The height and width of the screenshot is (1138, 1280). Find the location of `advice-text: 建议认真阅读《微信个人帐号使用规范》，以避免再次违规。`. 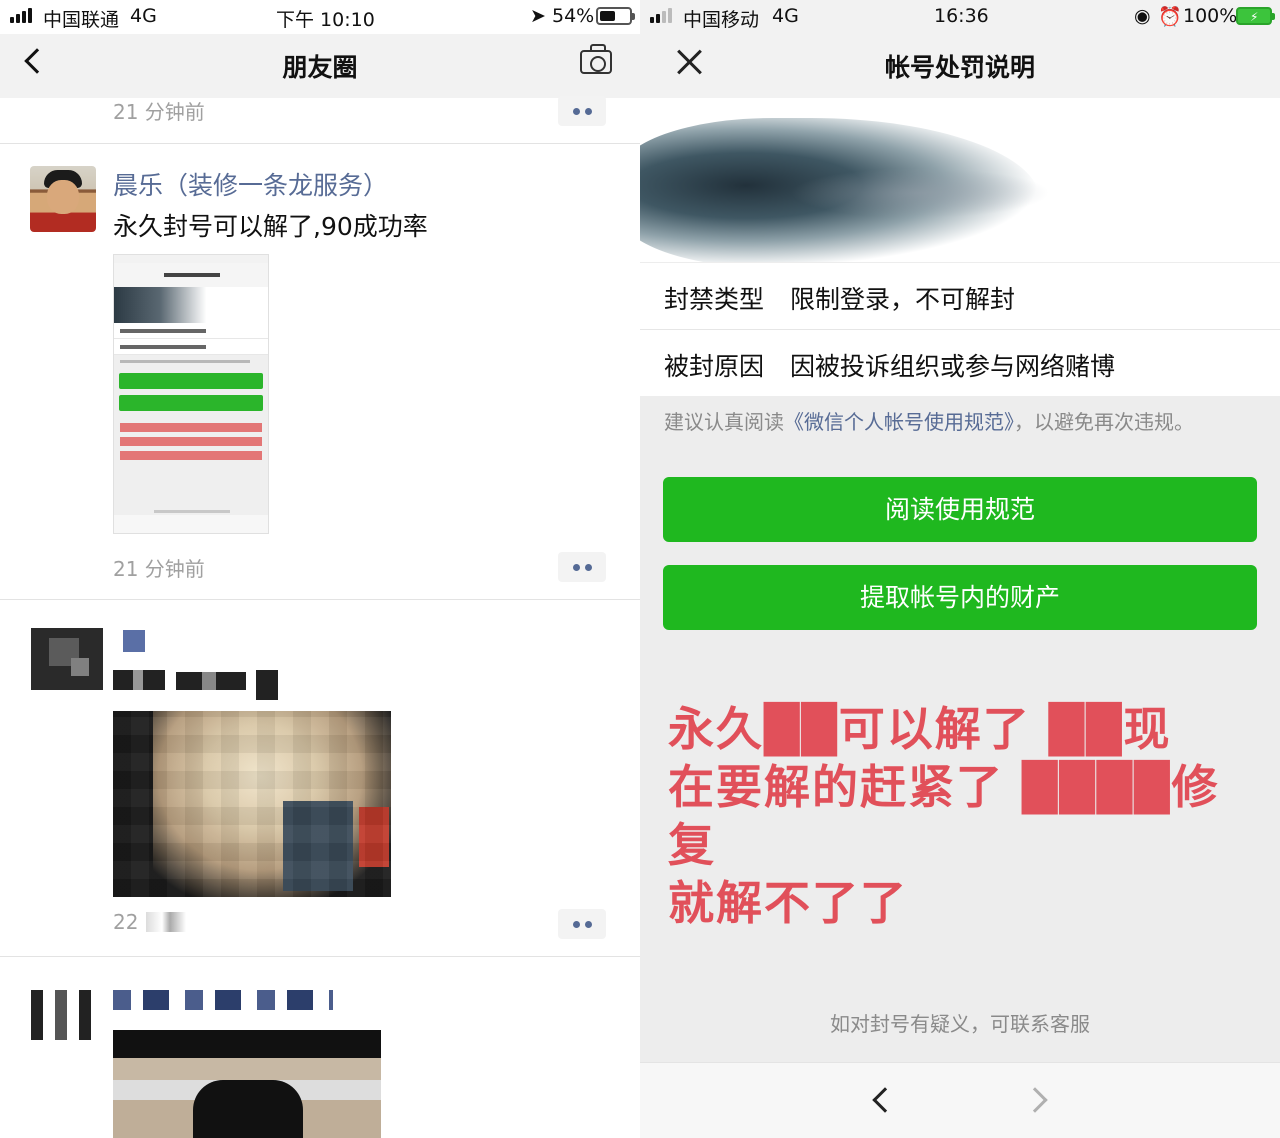

advice-text: 建议认真阅读《微信个人帐号使用规范》，以避免再次违规。 is located at coordinates (929, 420).